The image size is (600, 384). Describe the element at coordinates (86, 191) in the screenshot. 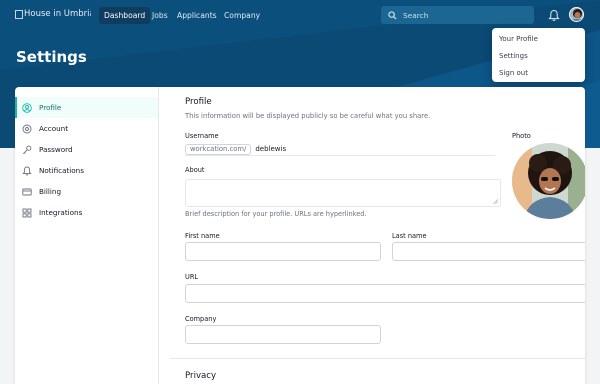

I see `sidebar-item-billing: Billing` at that location.